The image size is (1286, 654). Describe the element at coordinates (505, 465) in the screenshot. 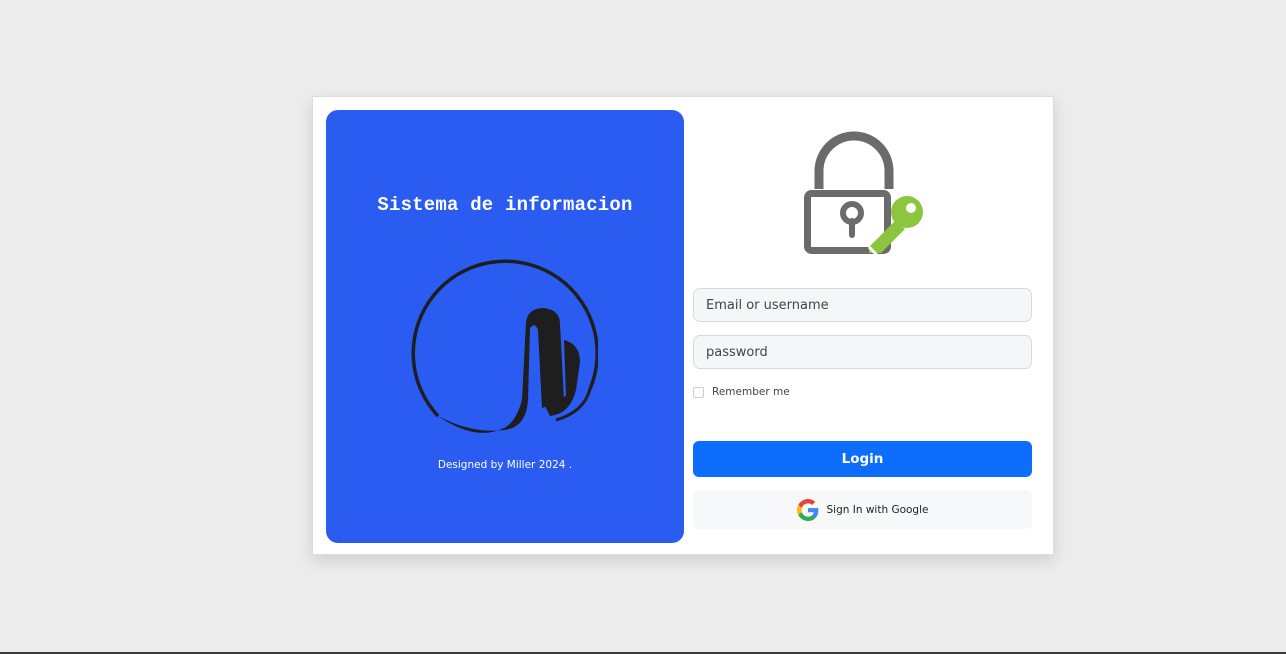

I see `designed-by-credit: Designed by Miller 2024 .` at that location.